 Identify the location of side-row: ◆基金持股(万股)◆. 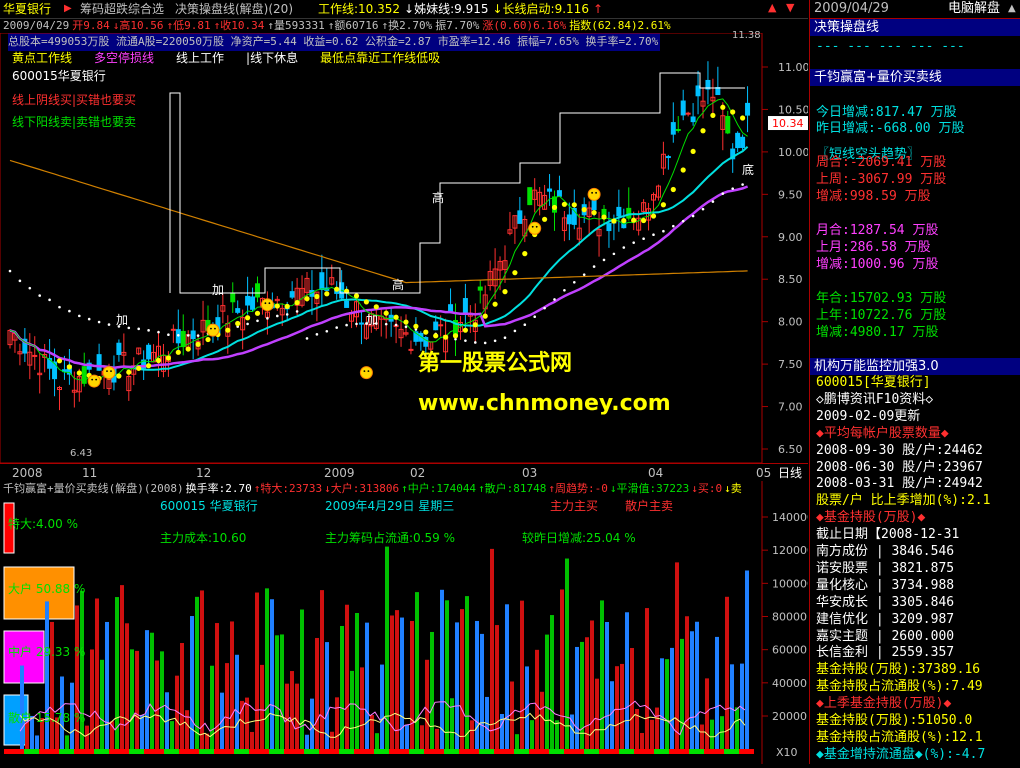
(871, 518).